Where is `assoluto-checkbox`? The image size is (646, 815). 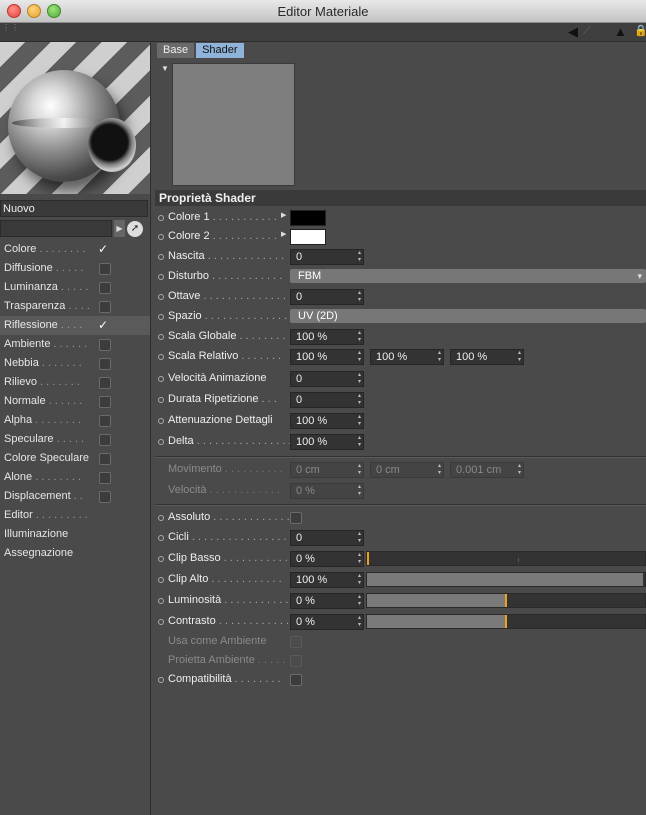
assoluto-checkbox is located at coordinates (296, 518).